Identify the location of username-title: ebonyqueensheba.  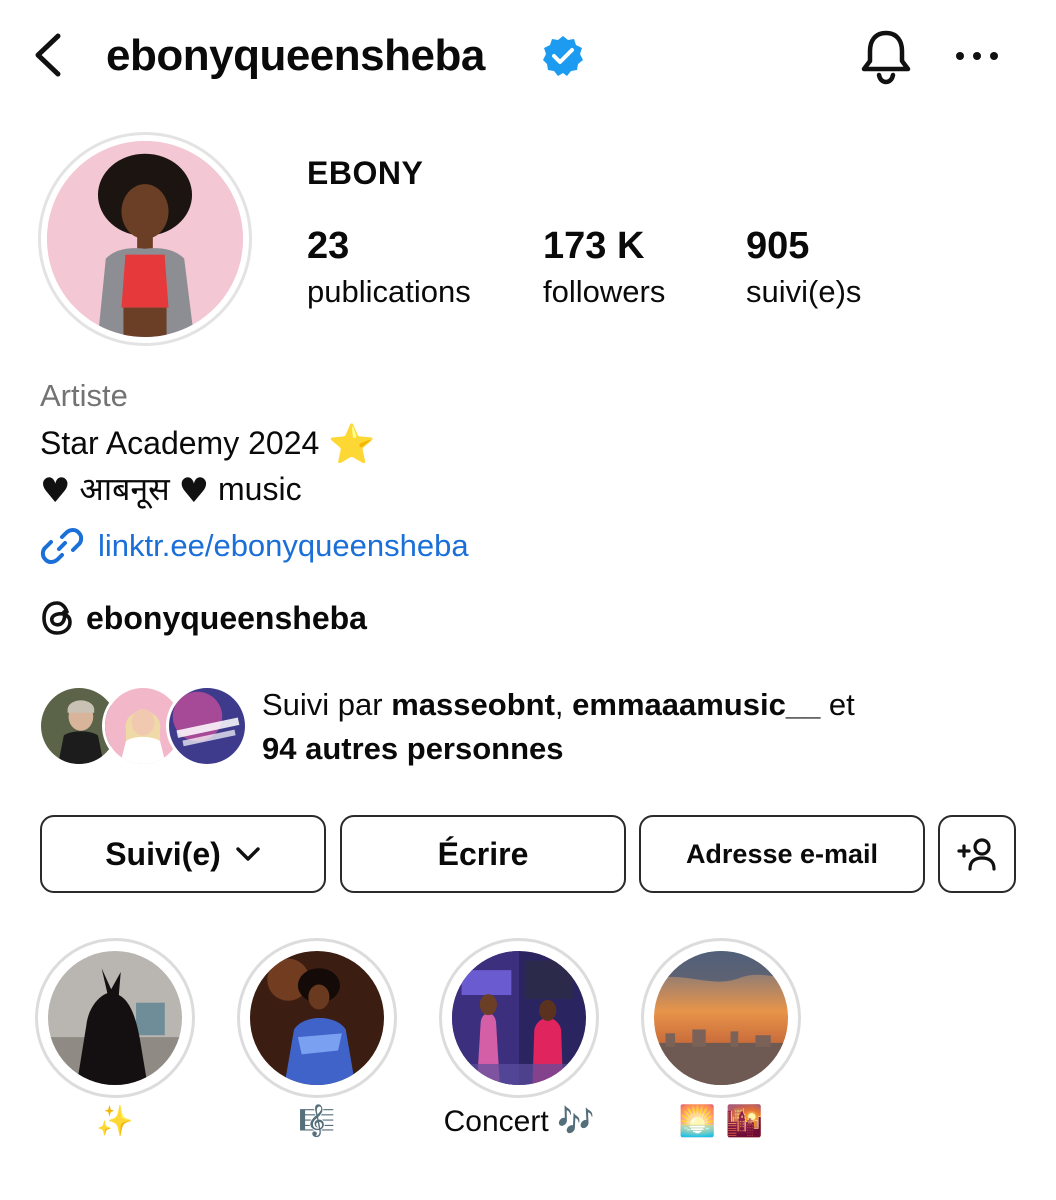
(295, 55).